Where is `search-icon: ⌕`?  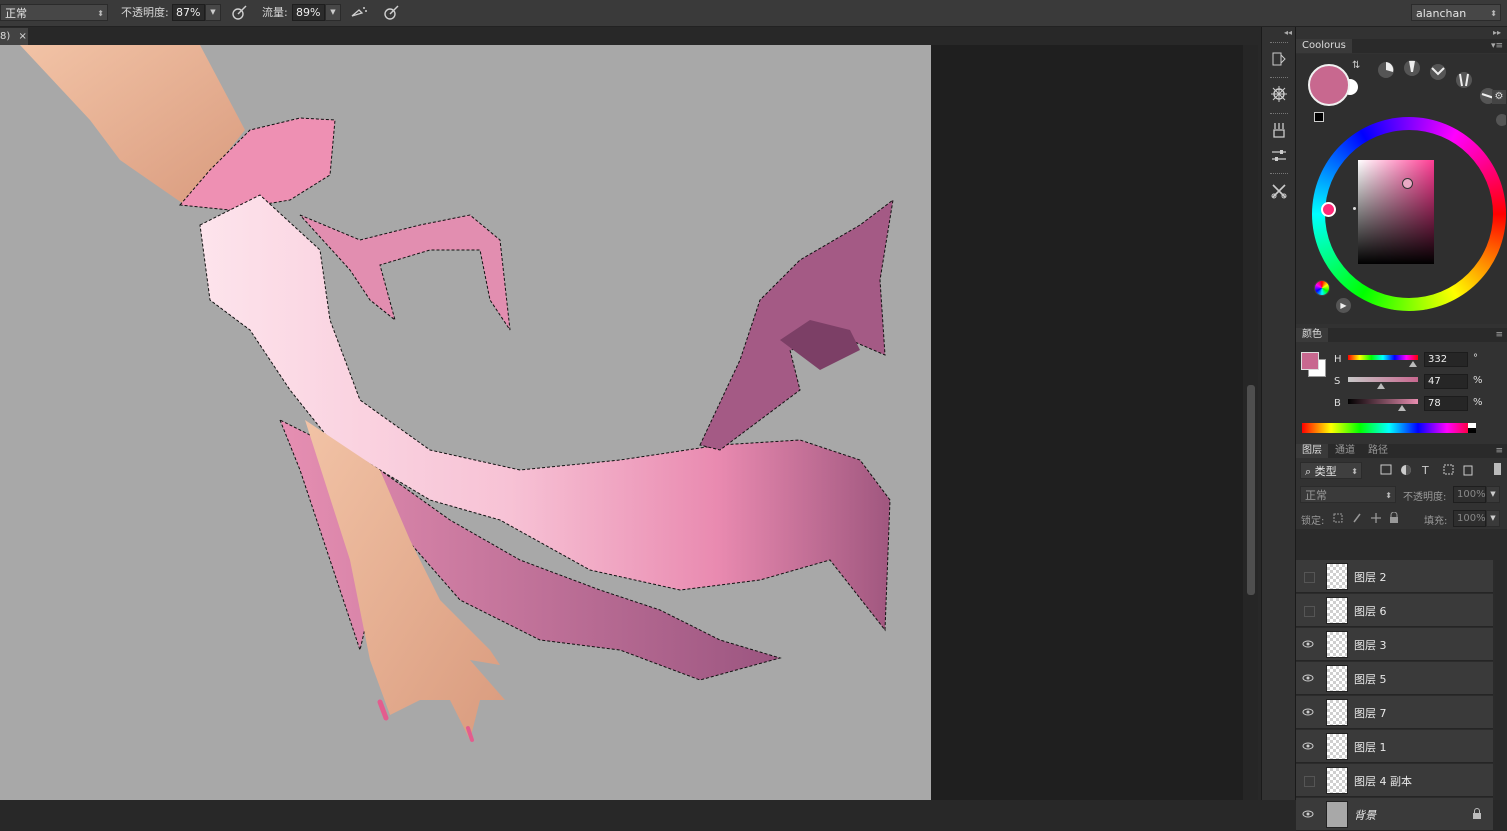
search-icon: ⌕ is located at coordinates (1310, 471).